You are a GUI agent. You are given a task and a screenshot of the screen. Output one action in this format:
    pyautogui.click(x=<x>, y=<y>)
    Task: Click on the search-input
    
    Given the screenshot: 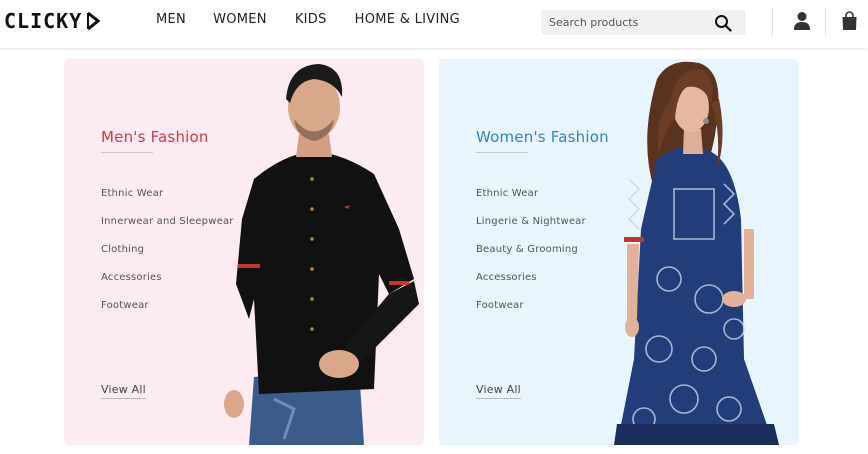 What is the action you would take?
    pyautogui.click(x=623, y=22)
    